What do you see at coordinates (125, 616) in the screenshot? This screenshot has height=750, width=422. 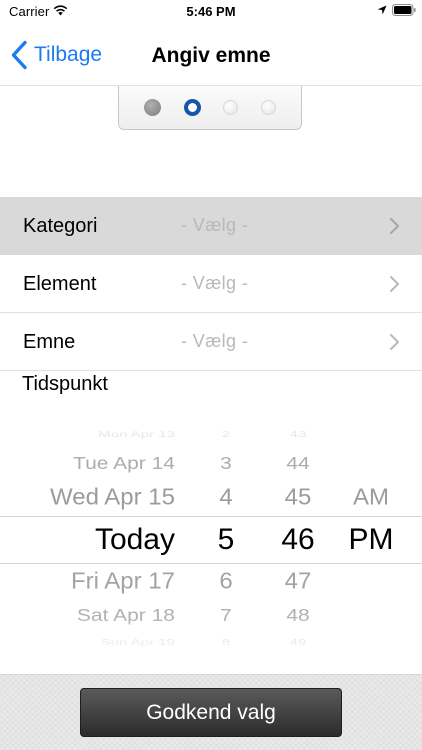 I see `picker-day-option: Sat Apr 18` at bounding box center [125, 616].